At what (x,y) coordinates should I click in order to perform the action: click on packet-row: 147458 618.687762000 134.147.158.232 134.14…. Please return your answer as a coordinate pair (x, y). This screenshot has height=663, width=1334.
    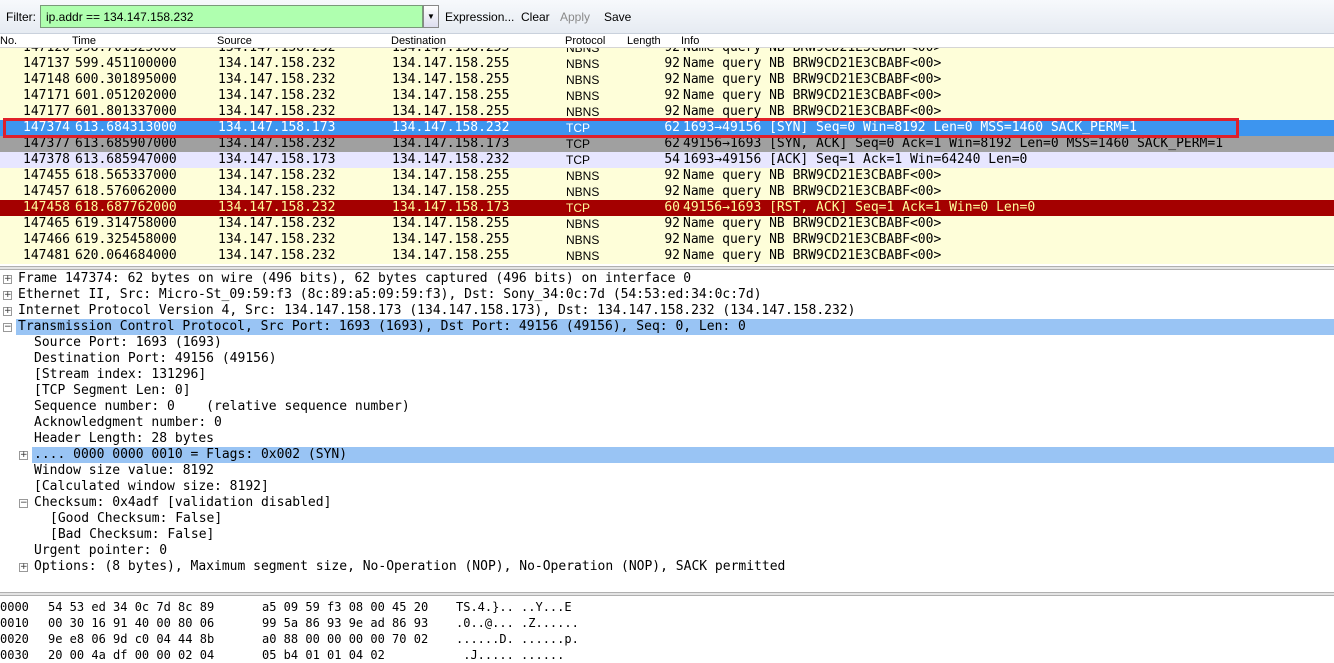
    Looking at the image, I should click on (667, 208).